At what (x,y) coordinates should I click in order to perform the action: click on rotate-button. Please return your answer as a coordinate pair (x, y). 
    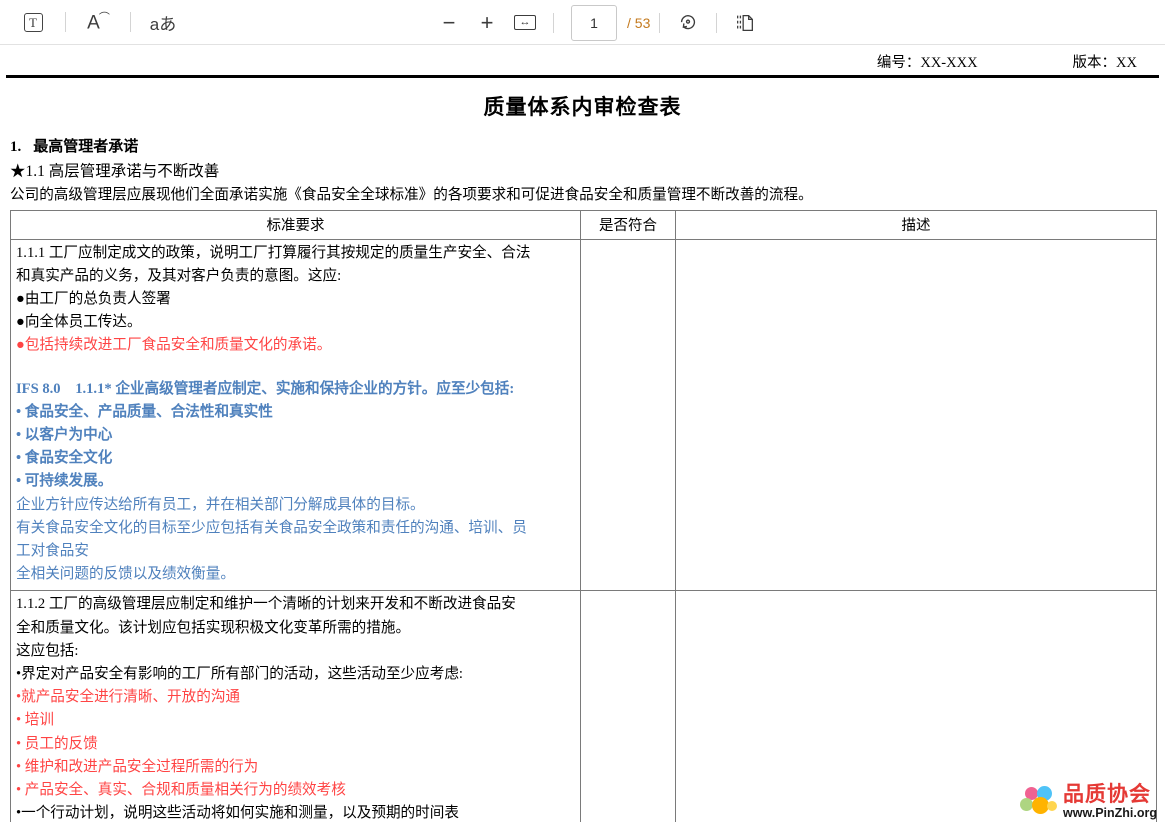
    Looking at the image, I should click on (688, 23).